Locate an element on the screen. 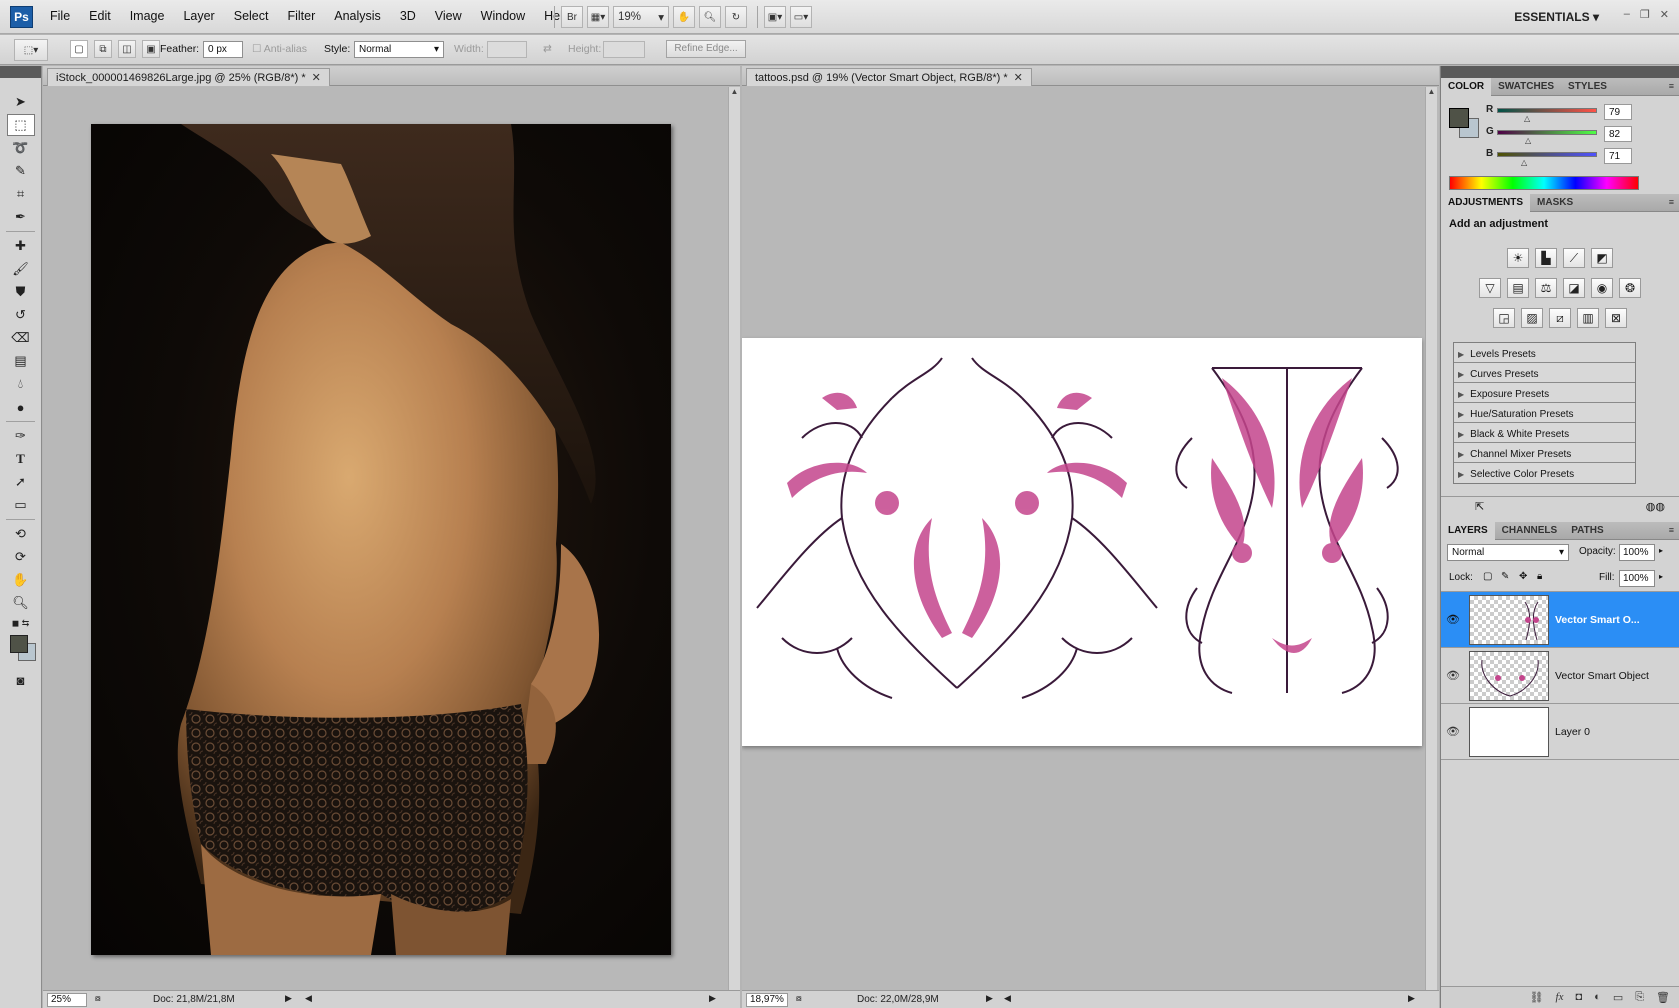 This screenshot has width=1679, height=1008. red-channel-slider is located at coordinates (1547, 110).